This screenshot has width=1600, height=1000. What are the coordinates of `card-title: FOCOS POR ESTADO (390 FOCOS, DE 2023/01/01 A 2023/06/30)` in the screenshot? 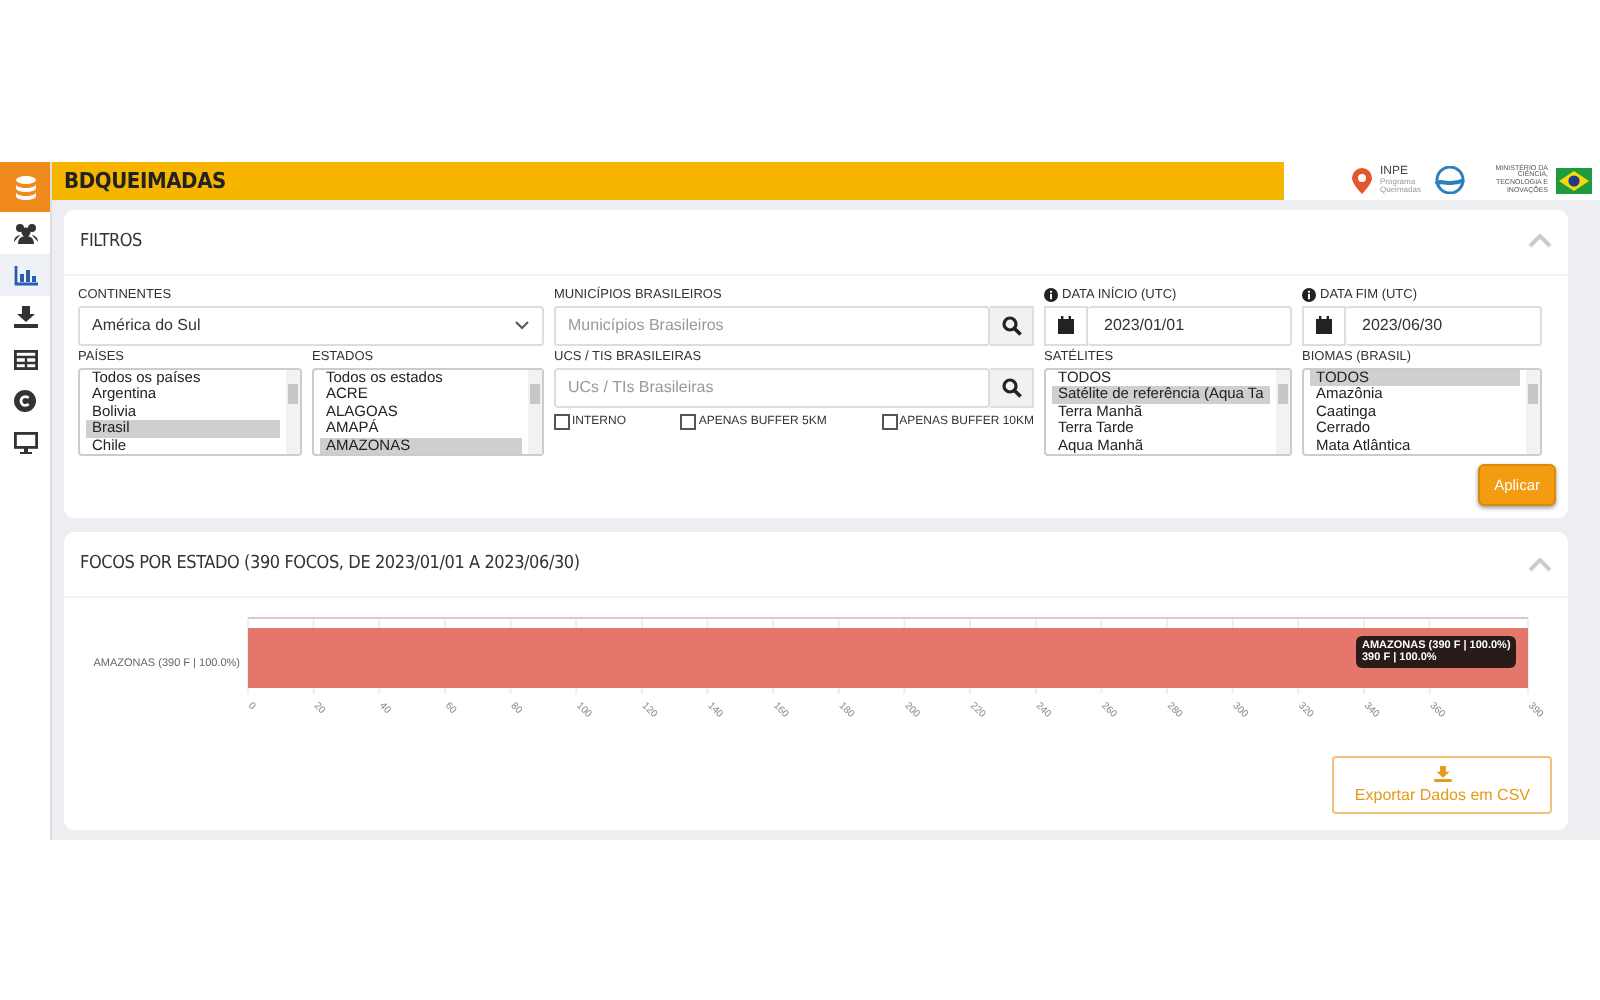 It's located at (330, 564).